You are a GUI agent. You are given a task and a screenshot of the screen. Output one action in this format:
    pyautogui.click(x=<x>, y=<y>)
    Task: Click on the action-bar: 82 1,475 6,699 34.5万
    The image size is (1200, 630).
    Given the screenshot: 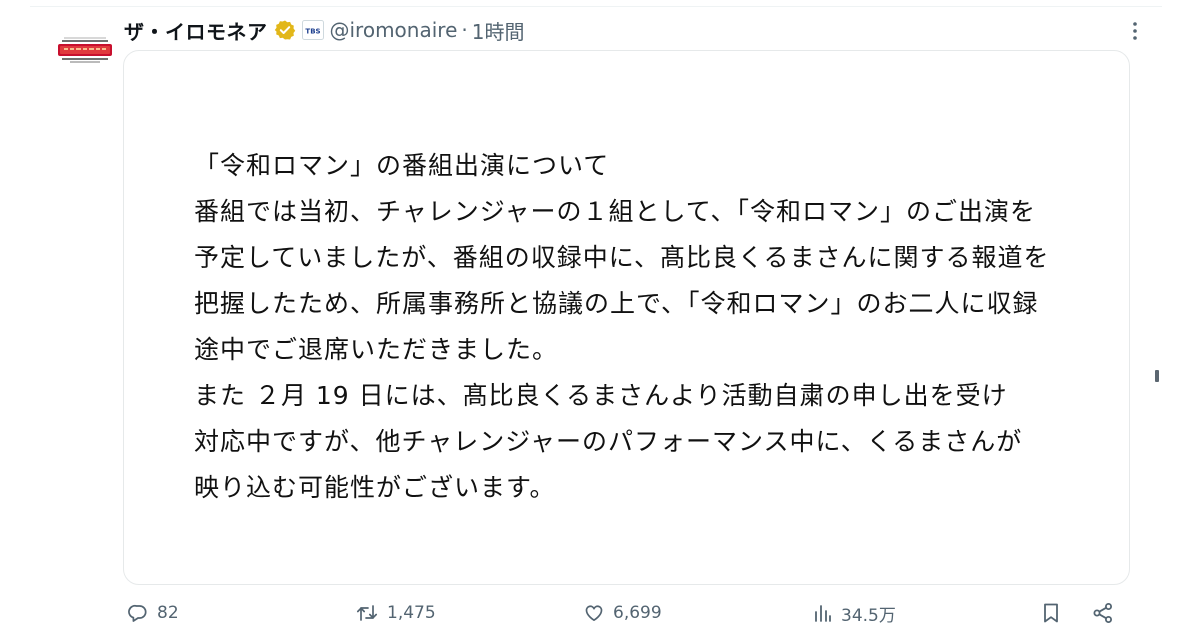 What is the action you would take?
    pyautogui.click(x=624, y=613)
    